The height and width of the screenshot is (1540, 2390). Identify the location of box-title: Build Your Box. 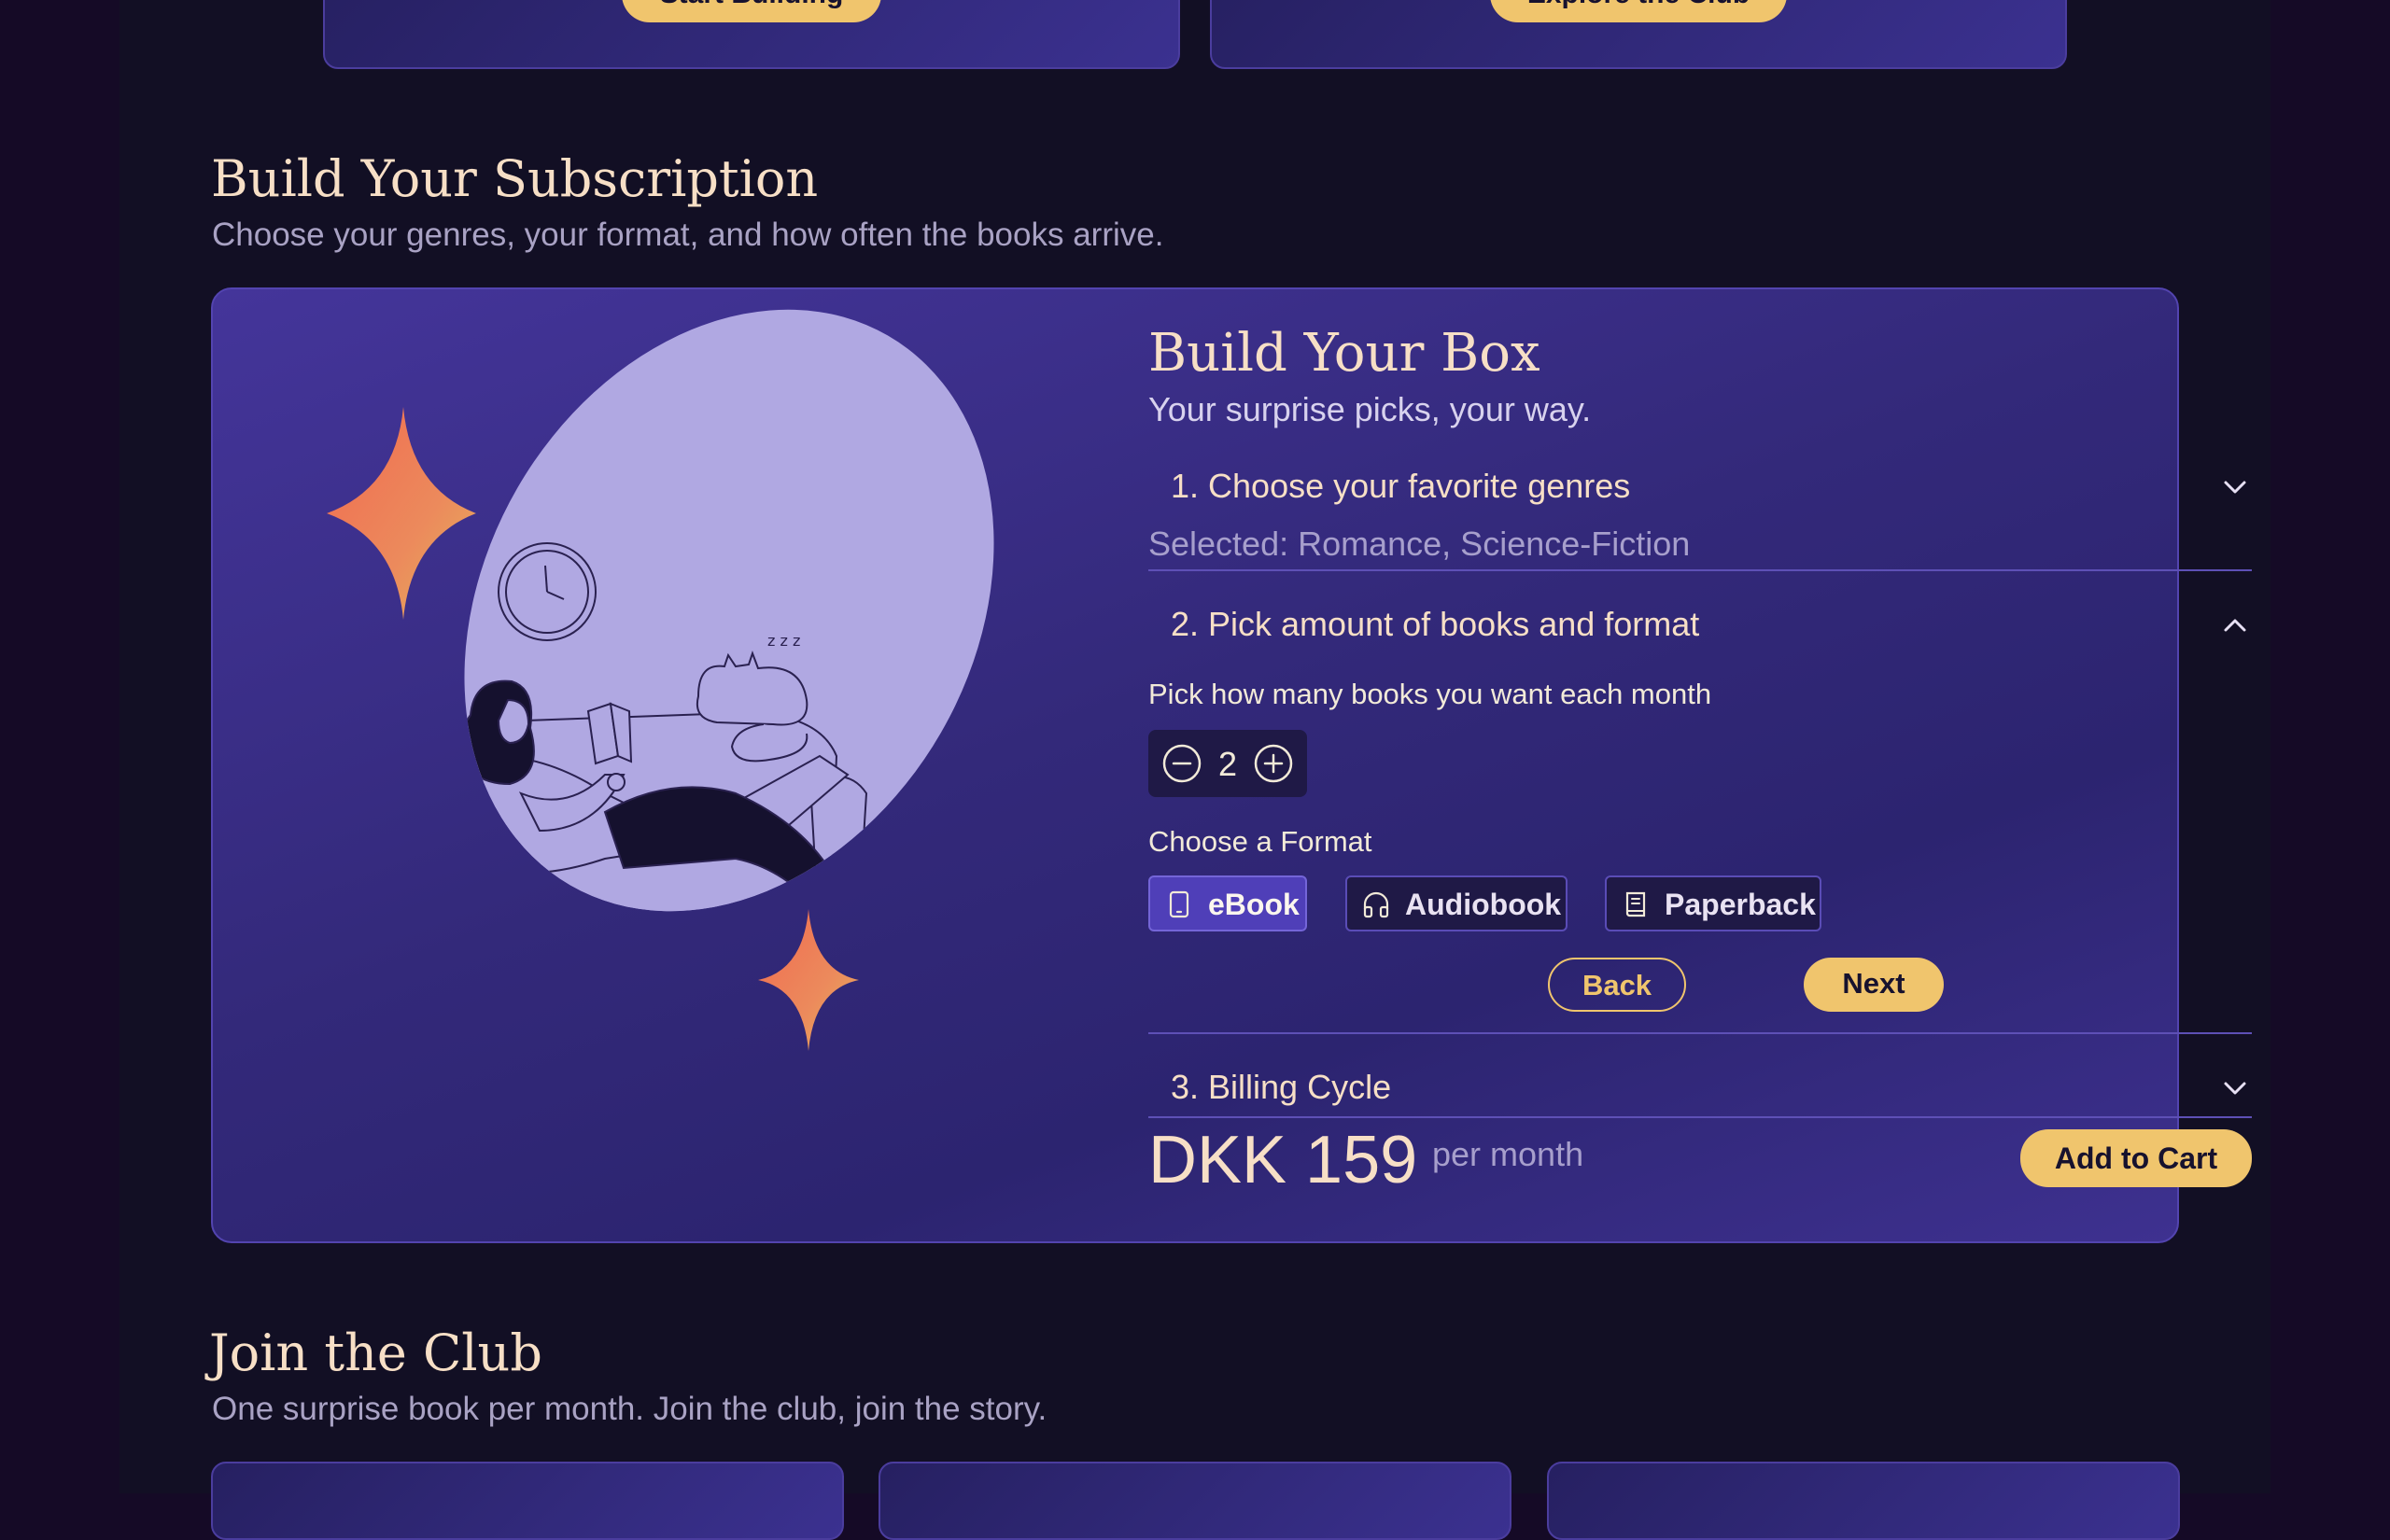
(1344, 353).